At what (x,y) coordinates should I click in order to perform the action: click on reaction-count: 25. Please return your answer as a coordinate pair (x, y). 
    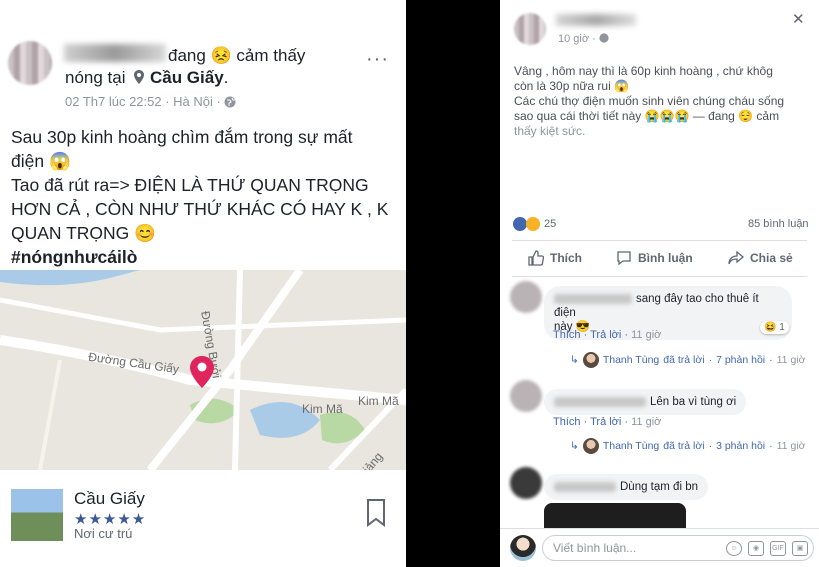
    Looking at the image, I should click on (550, 224).